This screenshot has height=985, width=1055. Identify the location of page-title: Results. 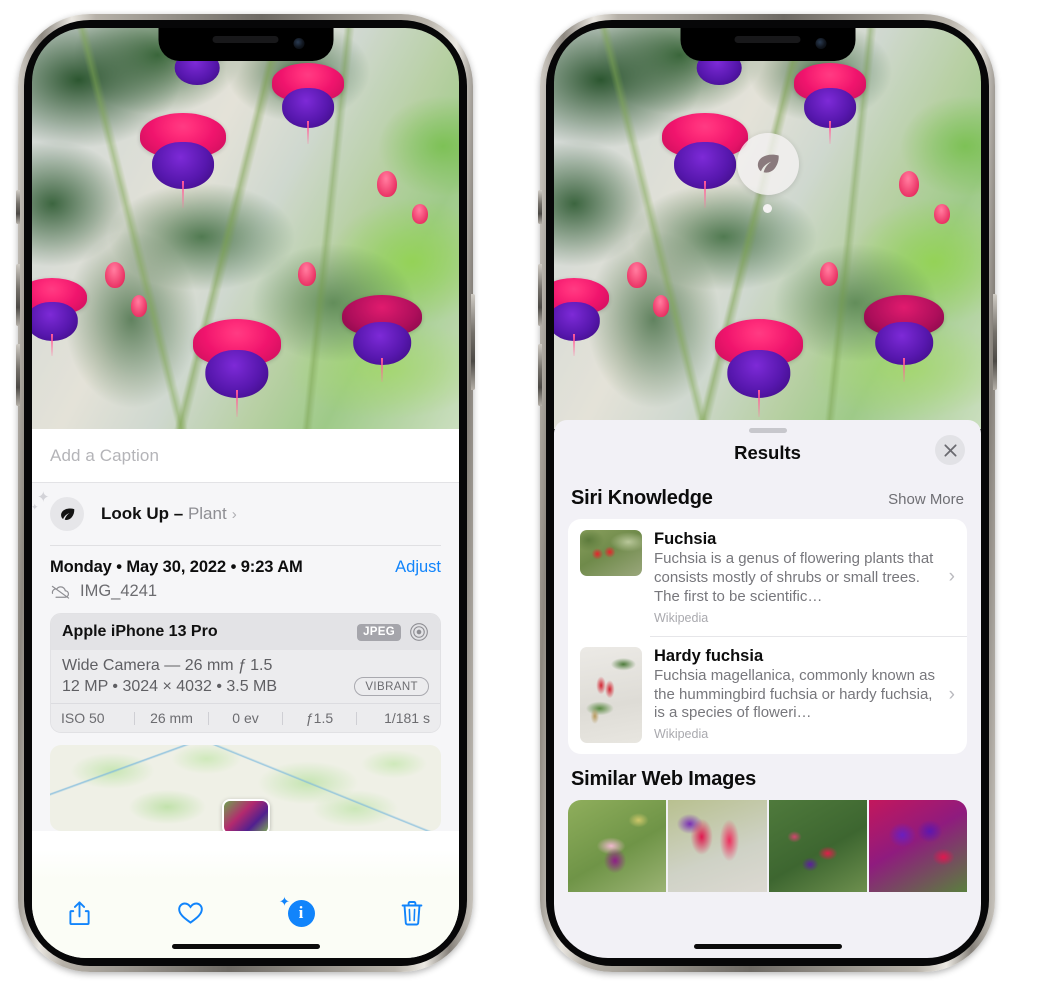
(767, 452).